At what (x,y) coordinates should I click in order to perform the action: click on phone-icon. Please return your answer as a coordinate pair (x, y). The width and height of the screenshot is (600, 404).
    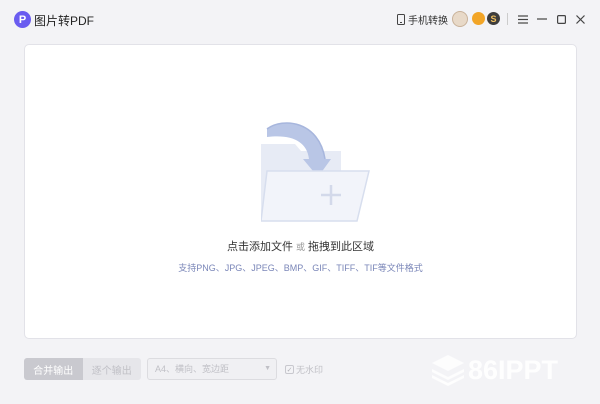
    Looking at the image, I should click on (401, 19).